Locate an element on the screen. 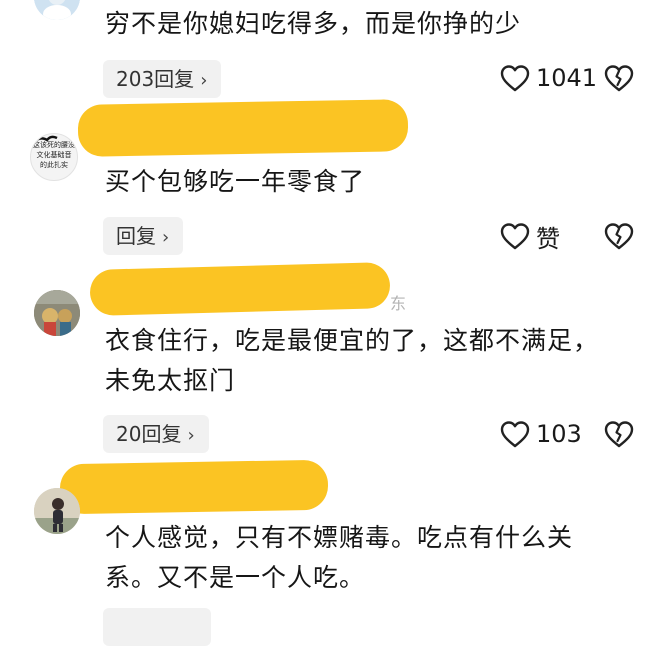 The height and width of the screenshot is (646, 660). comment-line: 系。又不是一个人吃。 is located at coordinates (235, 577).